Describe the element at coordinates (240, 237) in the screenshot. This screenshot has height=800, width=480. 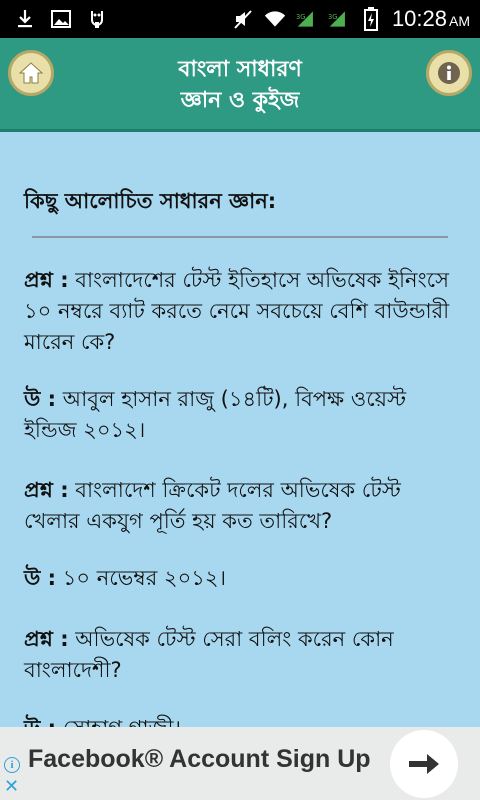
I see `divider` at that location.